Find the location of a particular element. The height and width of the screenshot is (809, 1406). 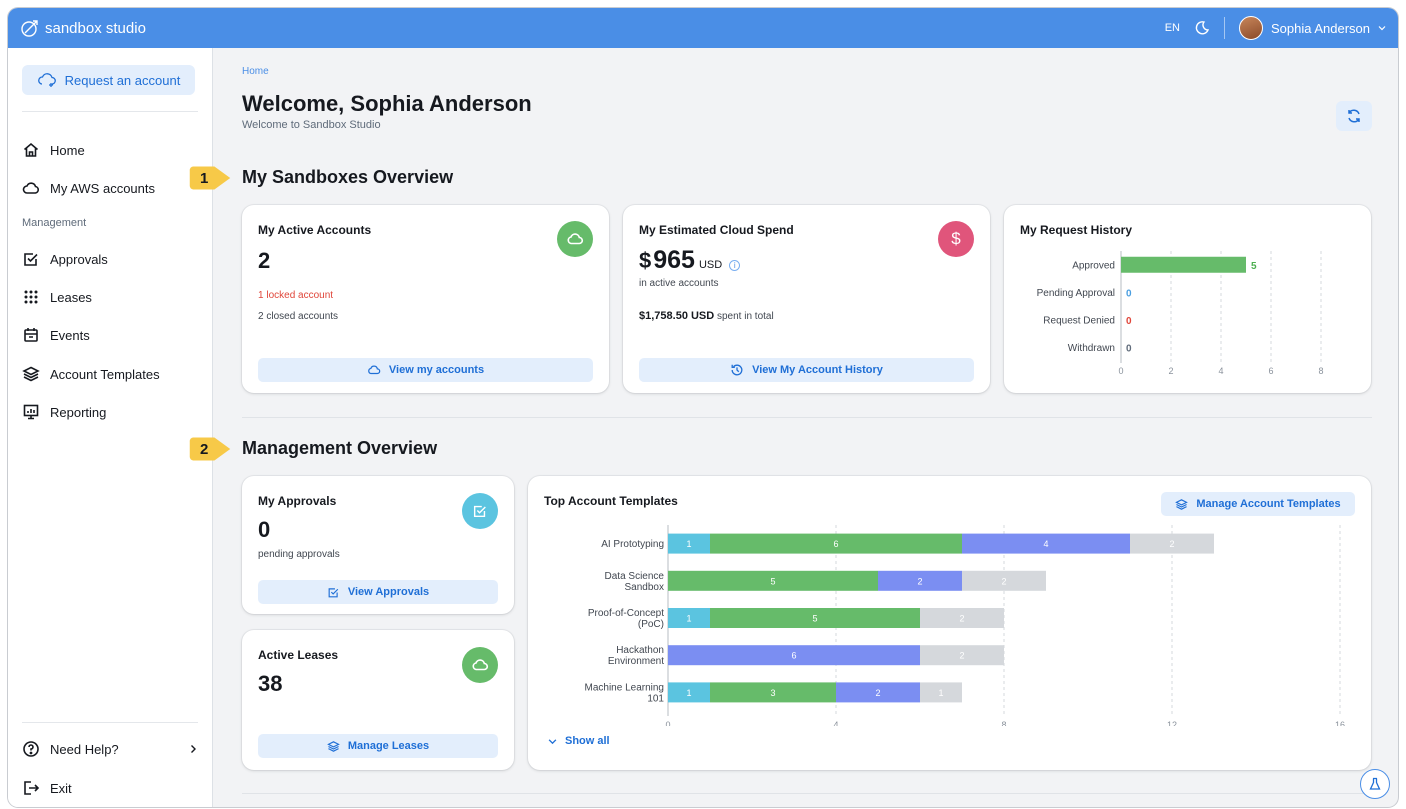

info-icon: i is located at coordinates (735, 265).